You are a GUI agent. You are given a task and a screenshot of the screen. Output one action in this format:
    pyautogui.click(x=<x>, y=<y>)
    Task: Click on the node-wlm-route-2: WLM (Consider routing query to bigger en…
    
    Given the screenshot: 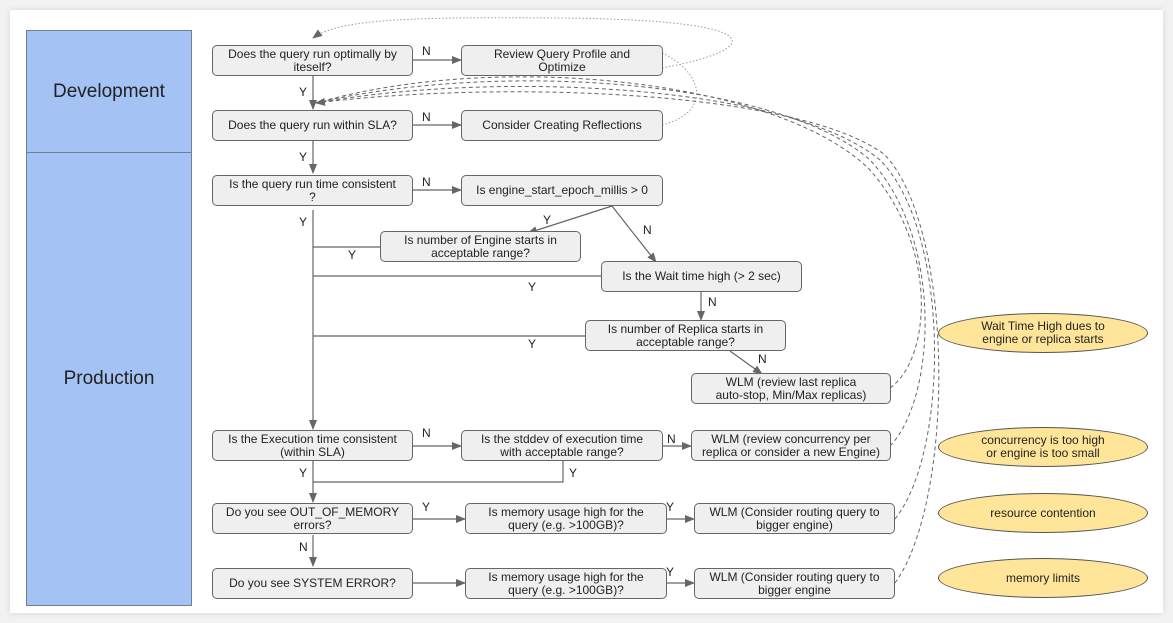 What is the action you would take?
    pyautogui.click(x=794, y=583)
    